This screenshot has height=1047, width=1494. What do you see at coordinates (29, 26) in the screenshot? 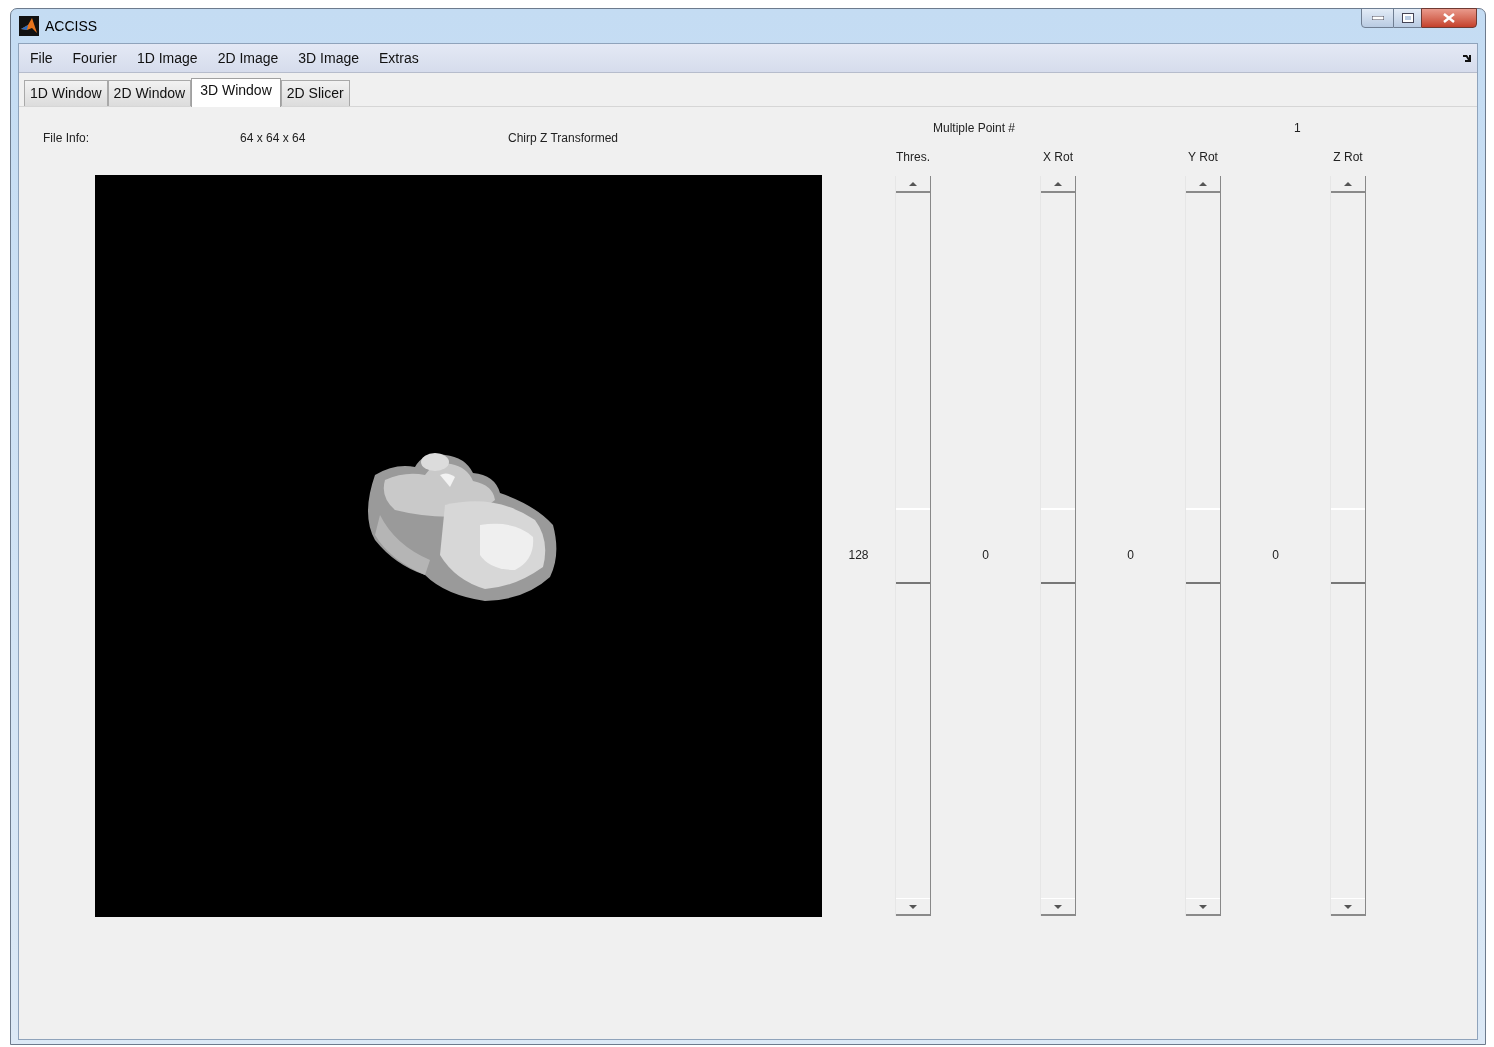
I see `app-logo-icon` at bounding box center [29, 26].